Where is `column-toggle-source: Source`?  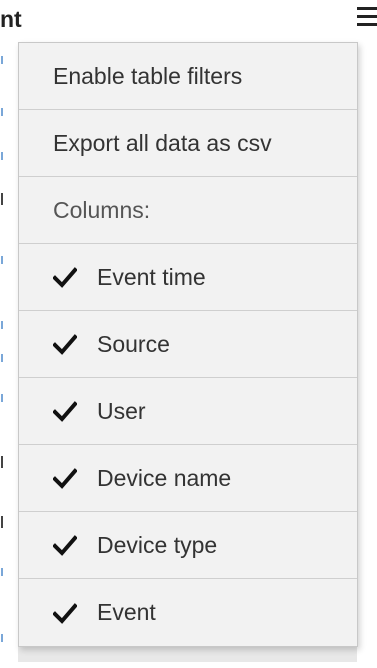 column-toggle-source: Source is located at coordinates (188, 344).